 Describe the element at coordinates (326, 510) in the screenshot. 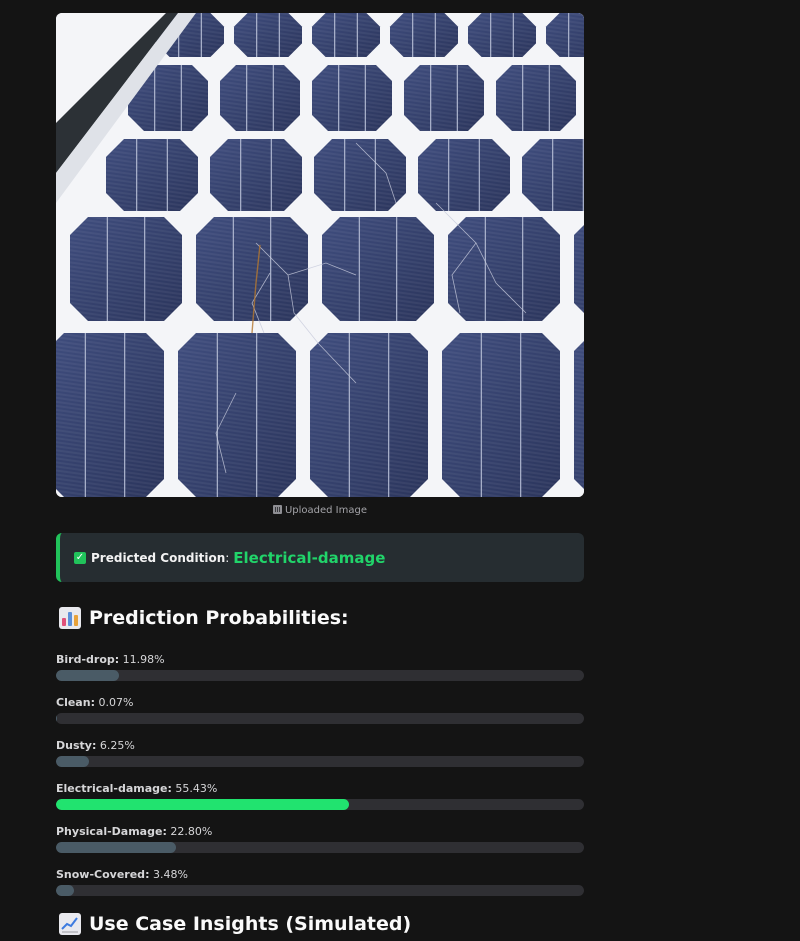

I see `image-caption-text: Uploaded Image` at that location.